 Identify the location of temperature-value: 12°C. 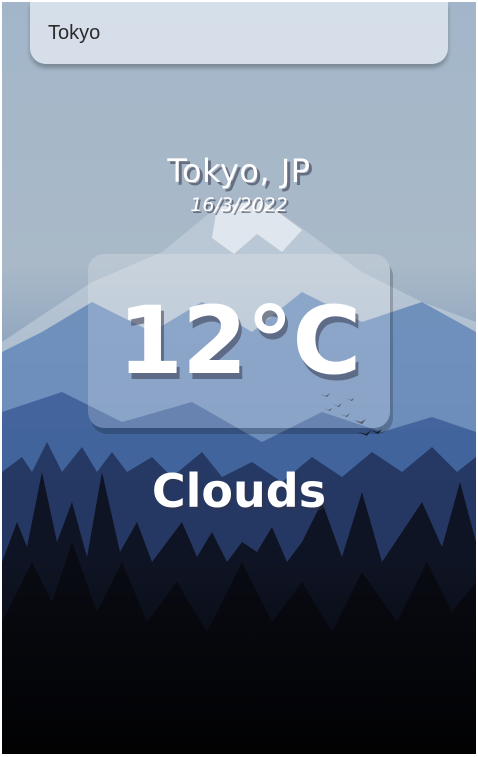
(239, 341).